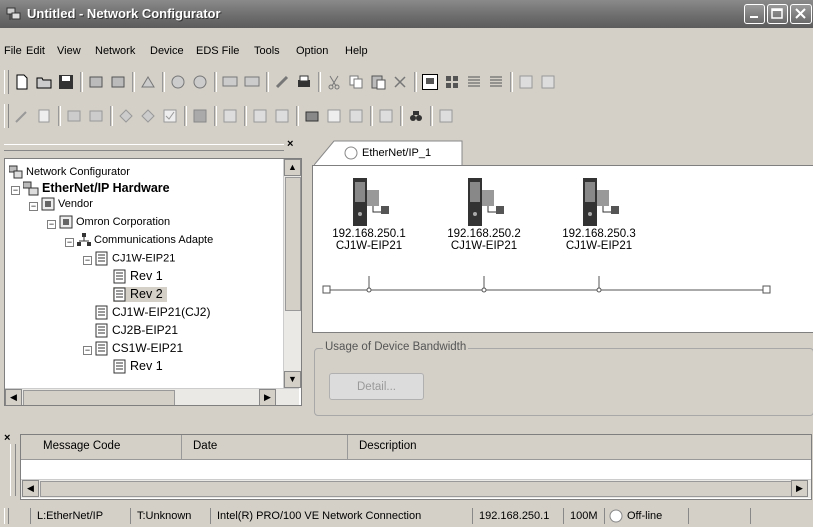  Describe the element at coordinates (114, 222) in the screenshot. I see `tree-item-omron: Omron Corporation` at that location.